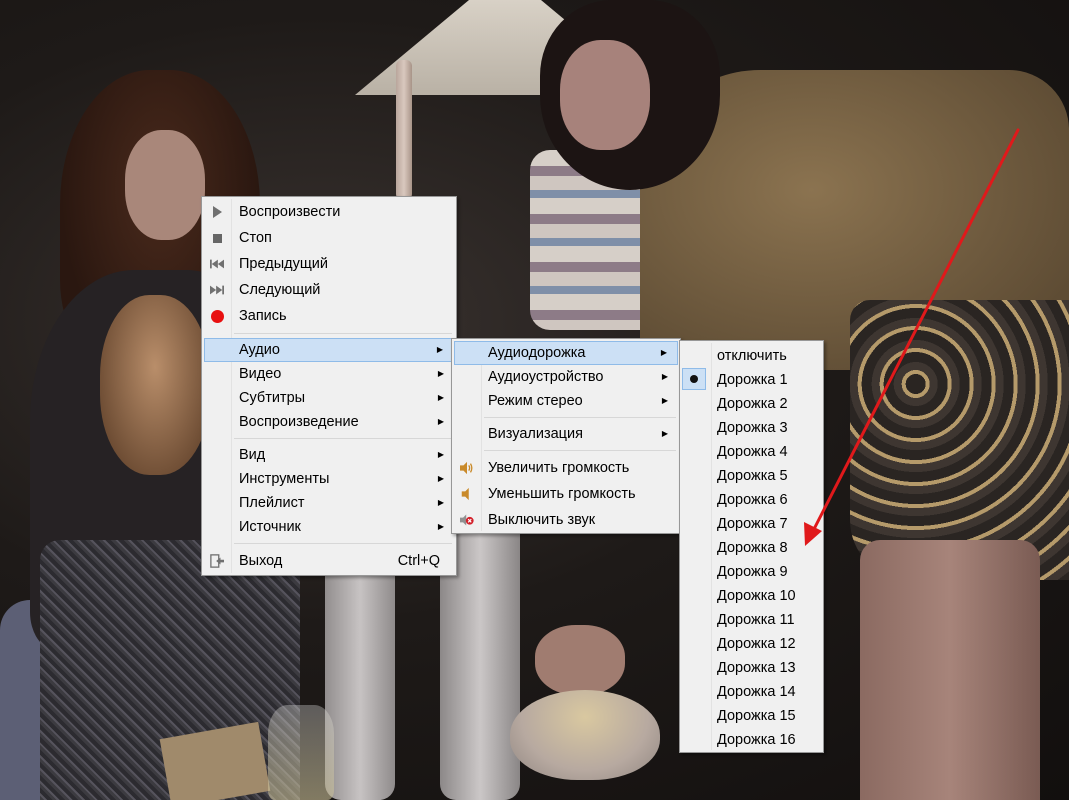 The height and width of the screenshot is (800, 1069). I want to click on menu-item-label: Уменьшить громкость, so click(562, 494).